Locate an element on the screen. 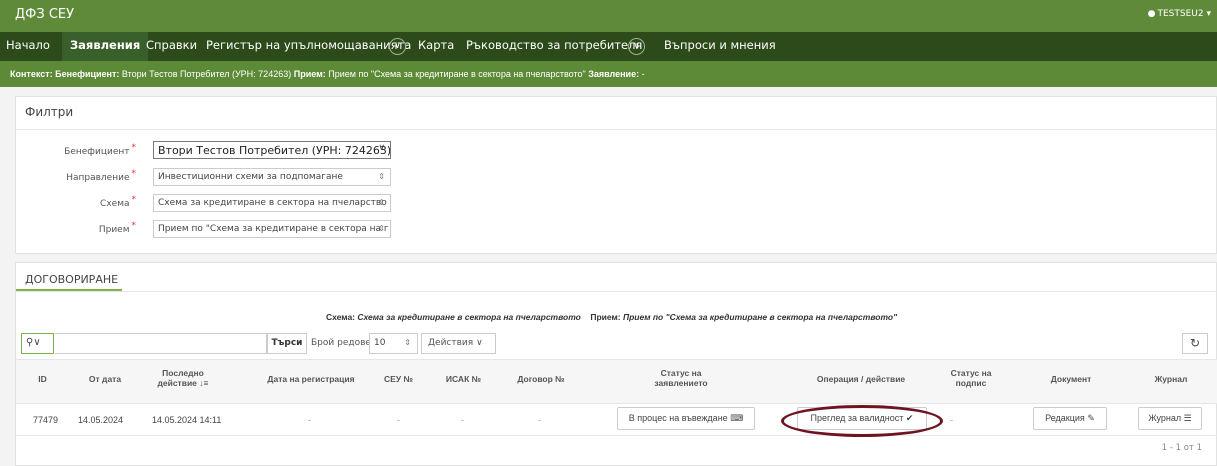 This screenshot has height=466, width=1217. nav-reports: Справки is located at coordinates (171, 45).